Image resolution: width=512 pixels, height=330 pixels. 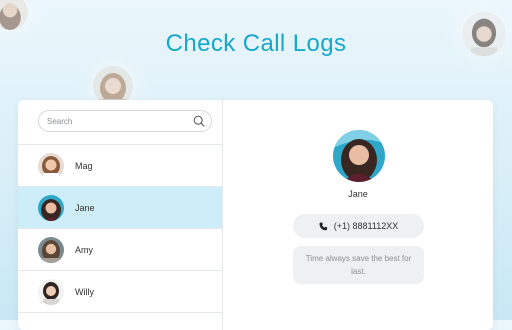 I want to click on search-input, so click(x=120, y=121).